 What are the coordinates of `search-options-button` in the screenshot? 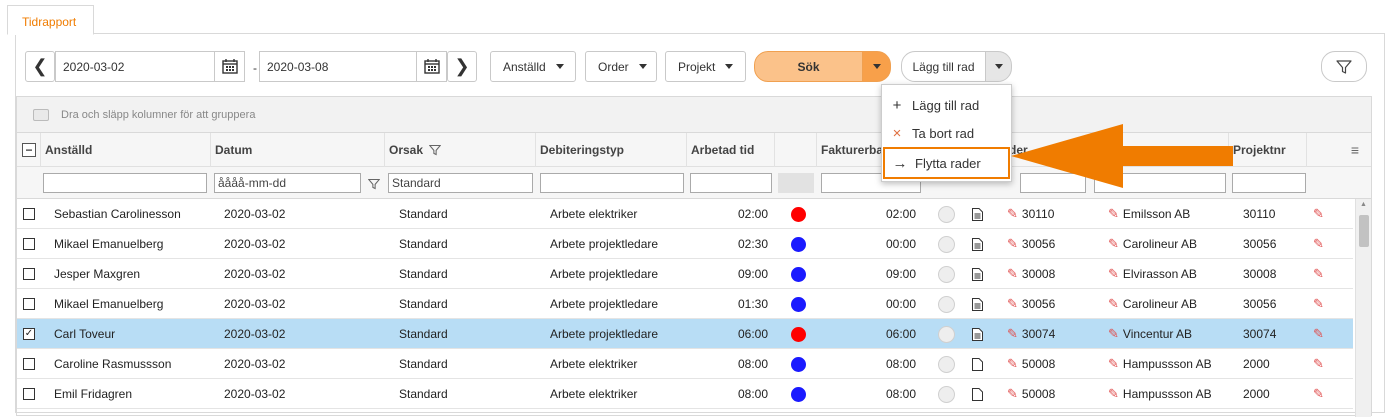 It's located at (876, 66).